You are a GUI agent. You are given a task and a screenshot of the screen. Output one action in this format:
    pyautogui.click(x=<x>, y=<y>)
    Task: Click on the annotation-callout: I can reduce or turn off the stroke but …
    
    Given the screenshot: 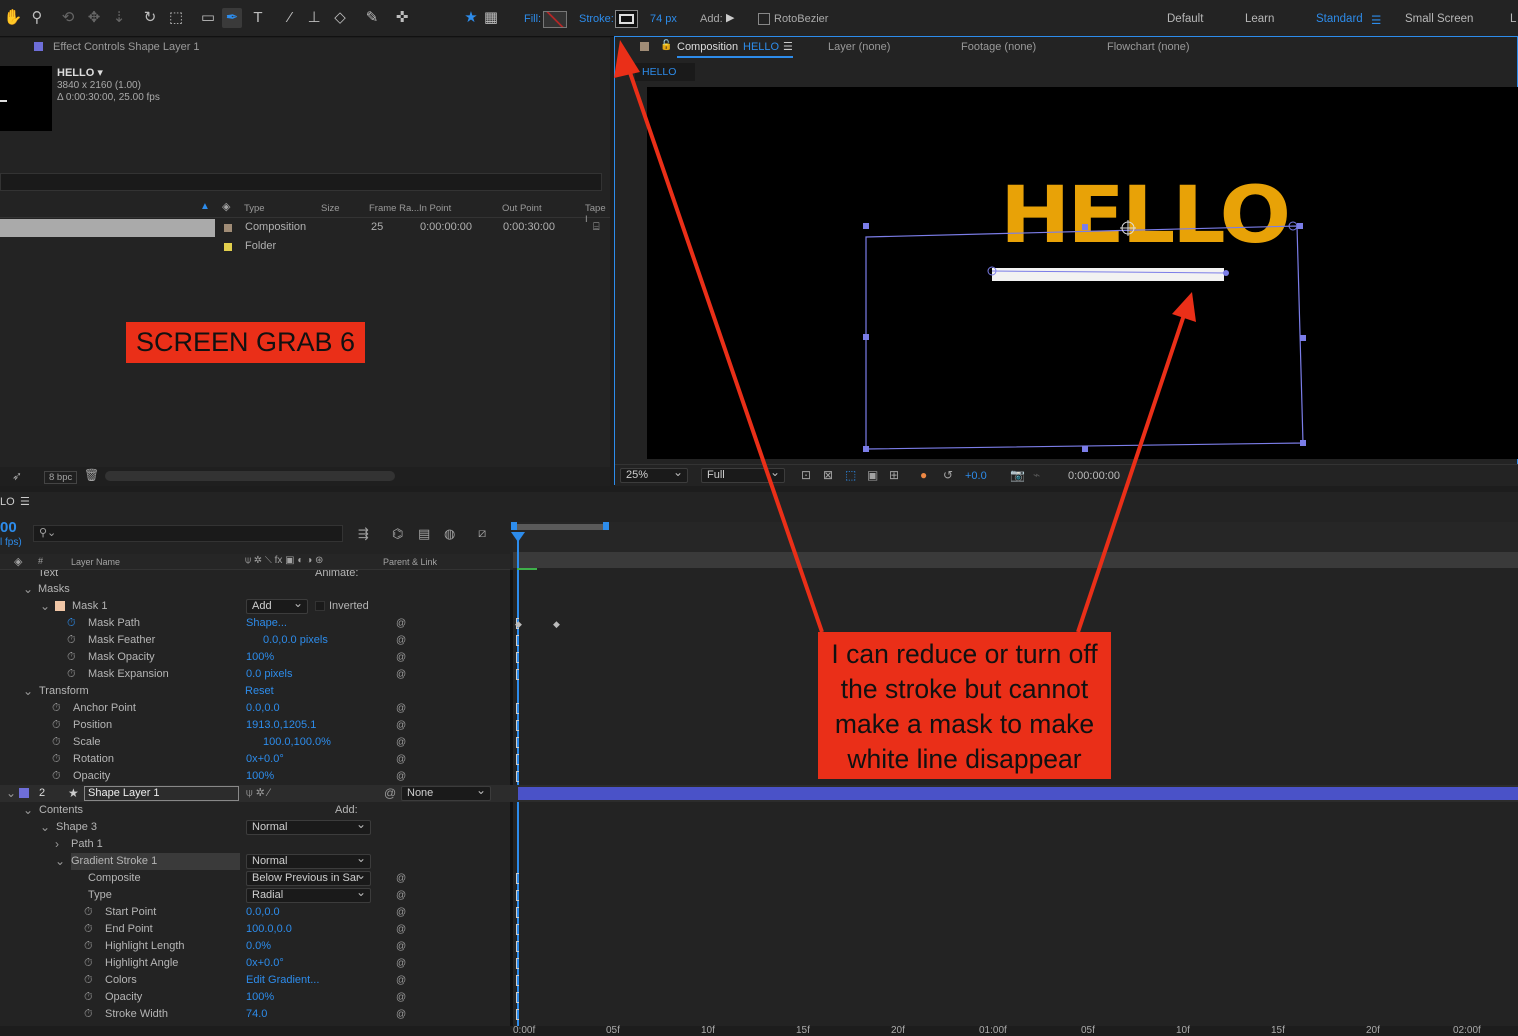 What is the action you would take?
    pyautogui.click(x=964, y=705)
    